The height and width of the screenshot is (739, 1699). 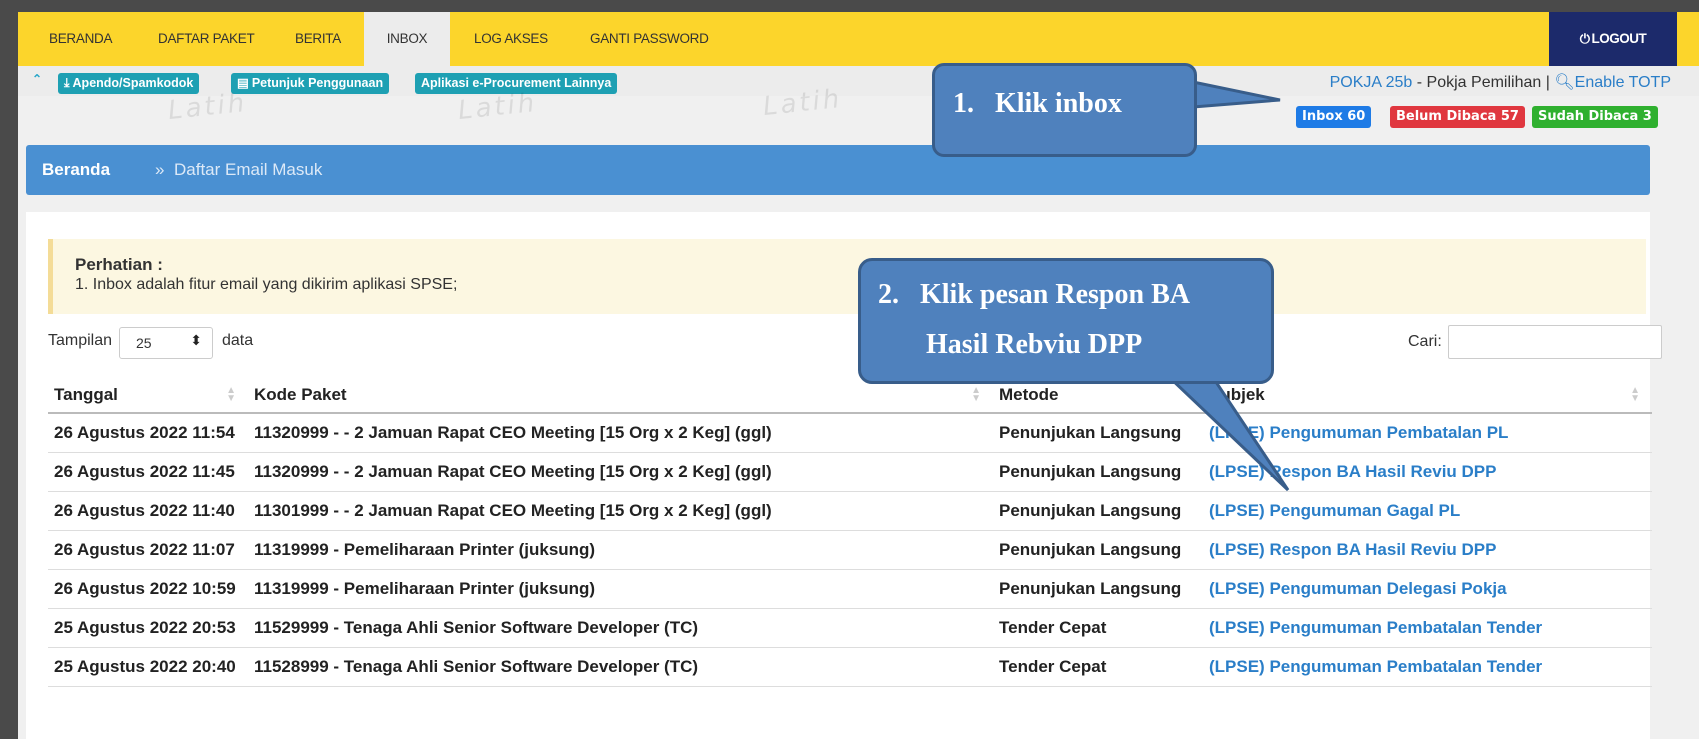 I want to click on callout-two-line2: Hasil Rebviu DPP, so click(x=1034, y=344).